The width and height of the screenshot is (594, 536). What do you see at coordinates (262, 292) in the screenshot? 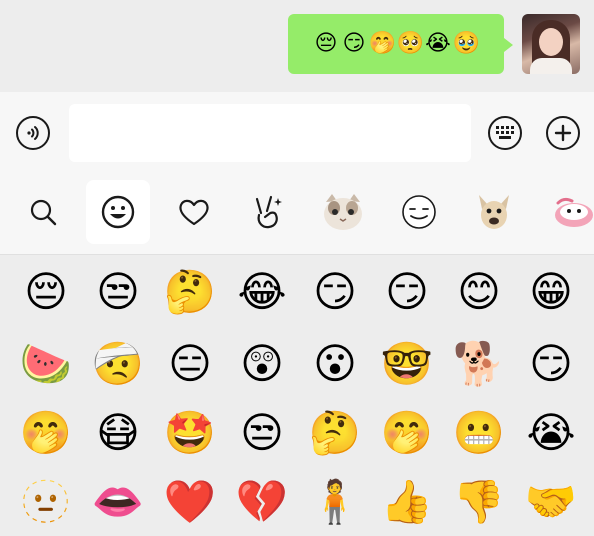
I see `emoji-cell: 😂` at bounding box center [262, 292].